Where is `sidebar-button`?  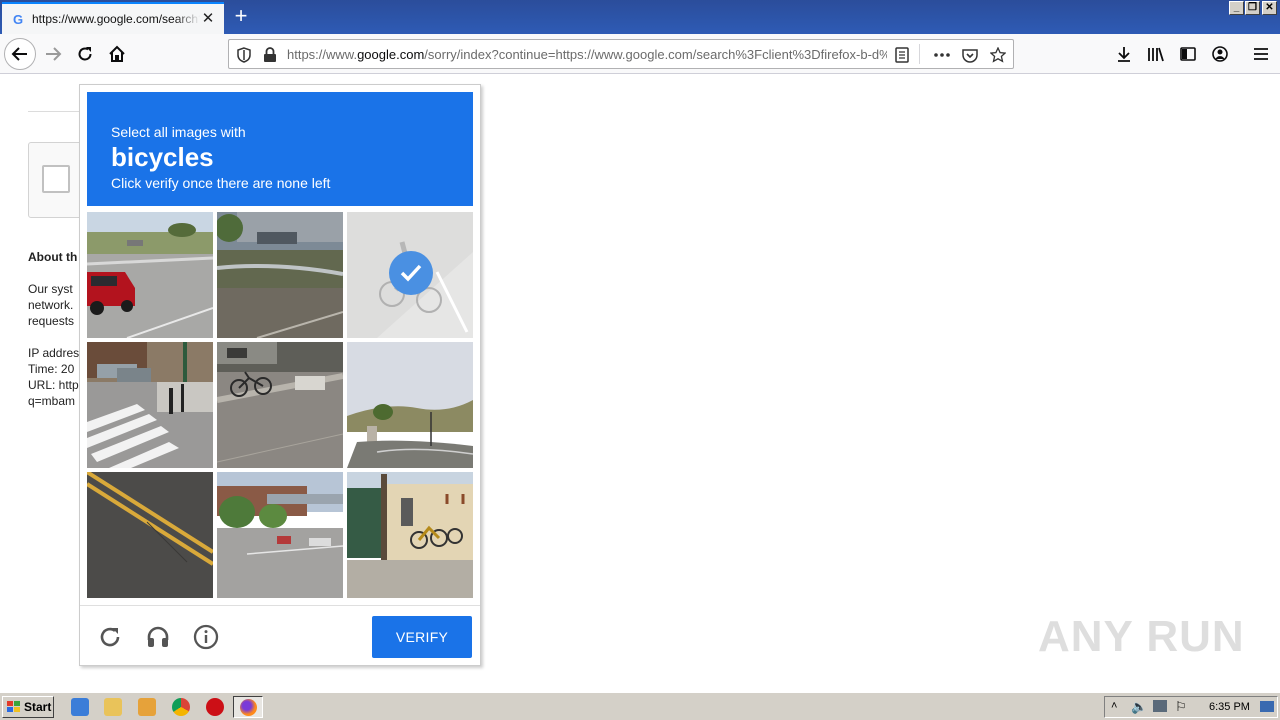 sidebar-button is located at coordinates (1188, 54).